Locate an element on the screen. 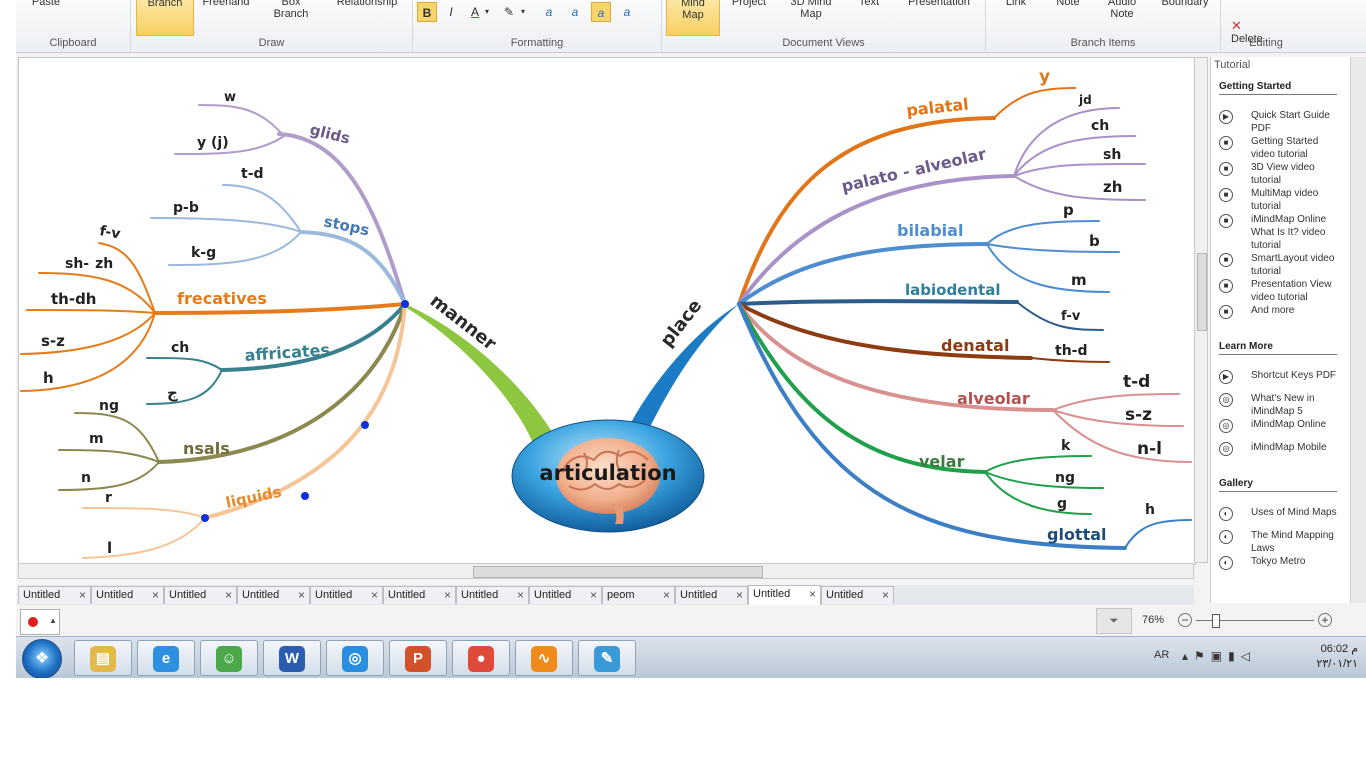 This screenshot has width=1366, height=768. yj-branch is located at coordinates (229, 145).